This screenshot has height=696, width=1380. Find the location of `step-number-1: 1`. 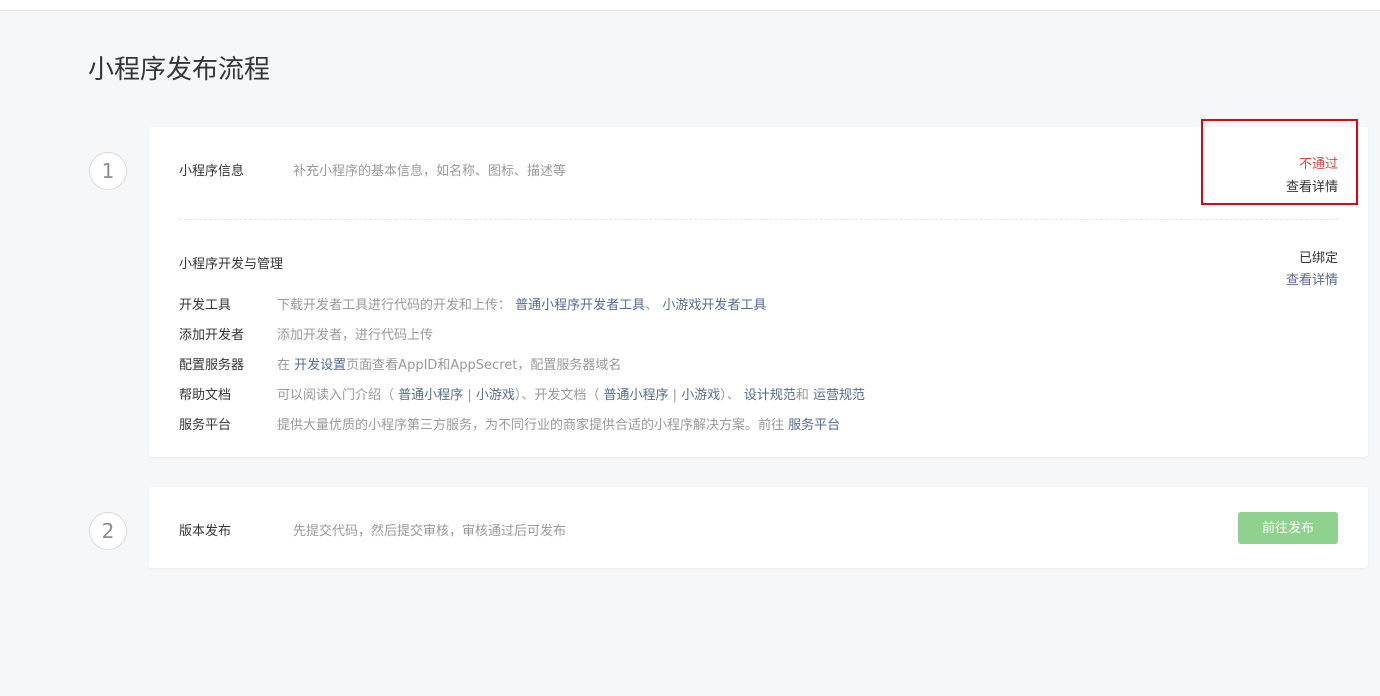

step-number-1: 1 is located at coordinates (108, 171).